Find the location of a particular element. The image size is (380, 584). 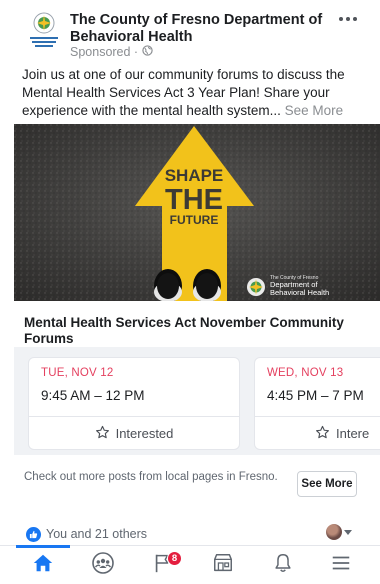

event-date: WED, NOV 13 is located at coordinates (305, 373).